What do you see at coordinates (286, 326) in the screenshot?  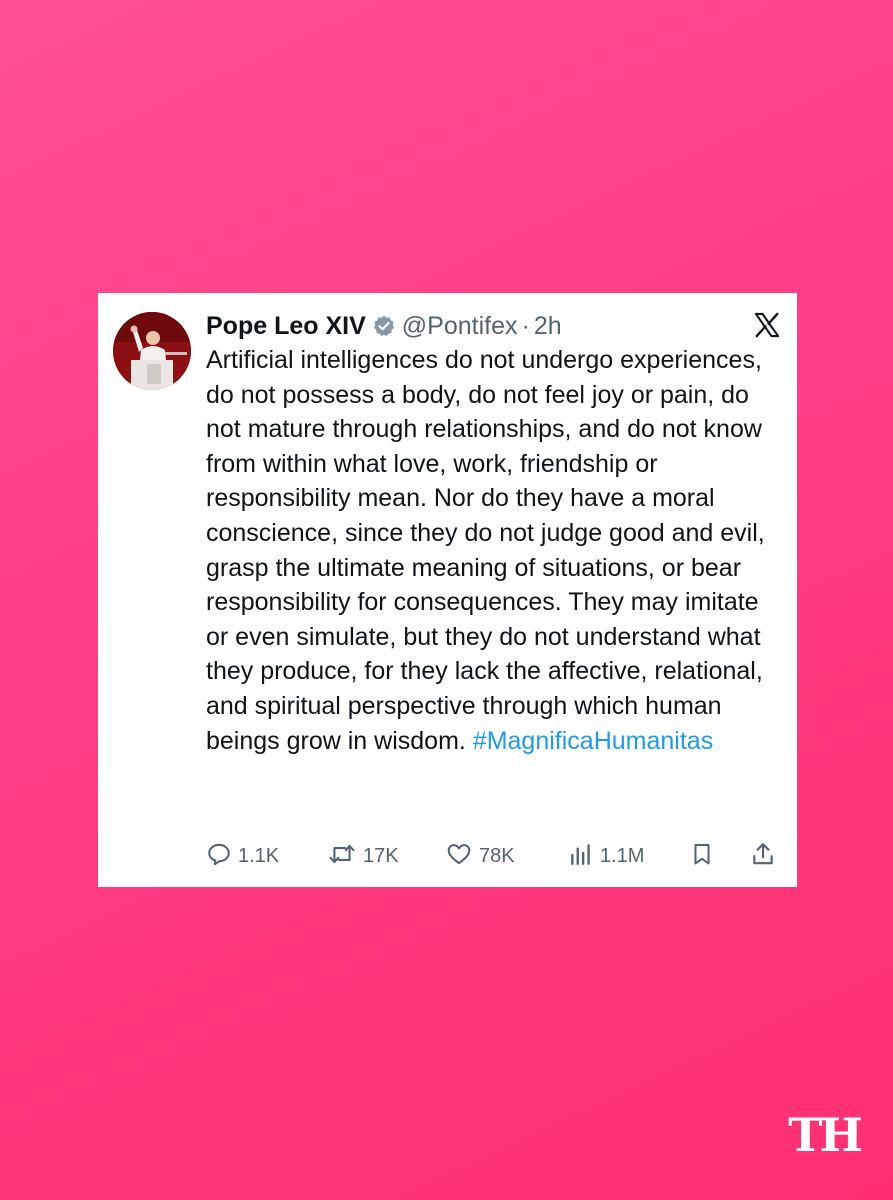 I see `display-name: Pope Leo XIV` at bounding box center [286, 326].